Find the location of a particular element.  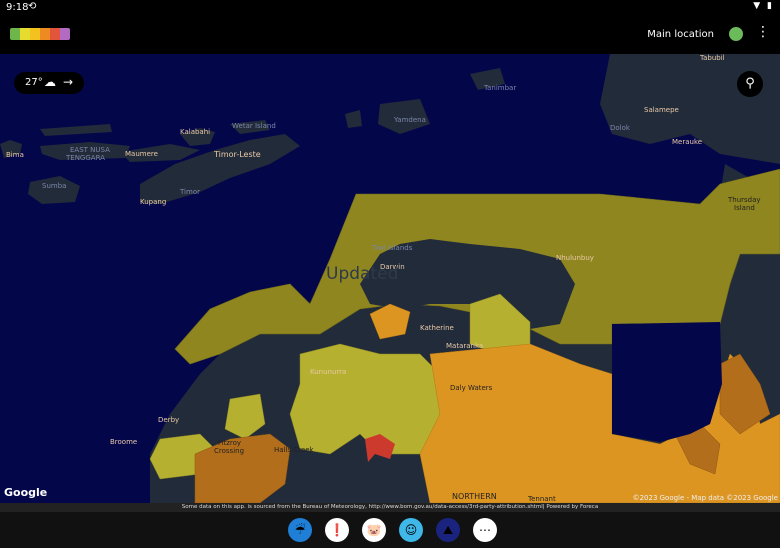

rain-radar-app-icon: ☔ is located at coordinates (300, 530).